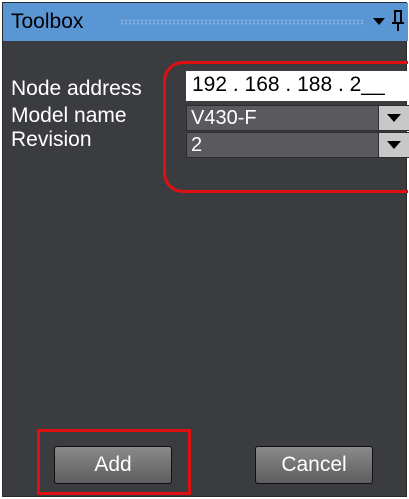 The width and height of the screenshot is (409, 499). Describe the element at coordinates (114, 462) in the screenshot. I see `highlight-add-box` at that location.